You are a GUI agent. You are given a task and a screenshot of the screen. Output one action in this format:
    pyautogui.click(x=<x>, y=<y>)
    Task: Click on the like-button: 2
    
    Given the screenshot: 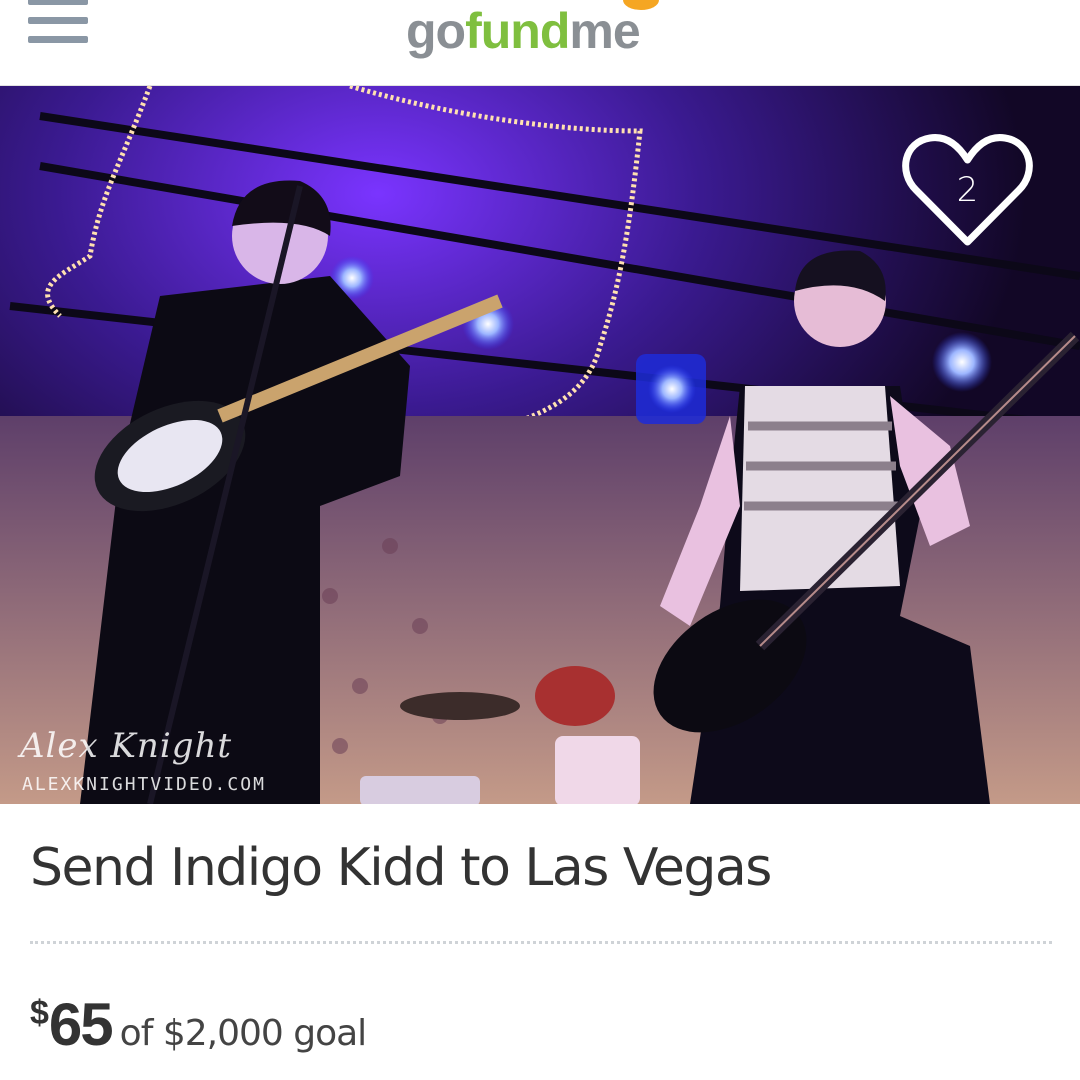 What is the action you would take?
    pyautogui.click(x=967, y=191)
    